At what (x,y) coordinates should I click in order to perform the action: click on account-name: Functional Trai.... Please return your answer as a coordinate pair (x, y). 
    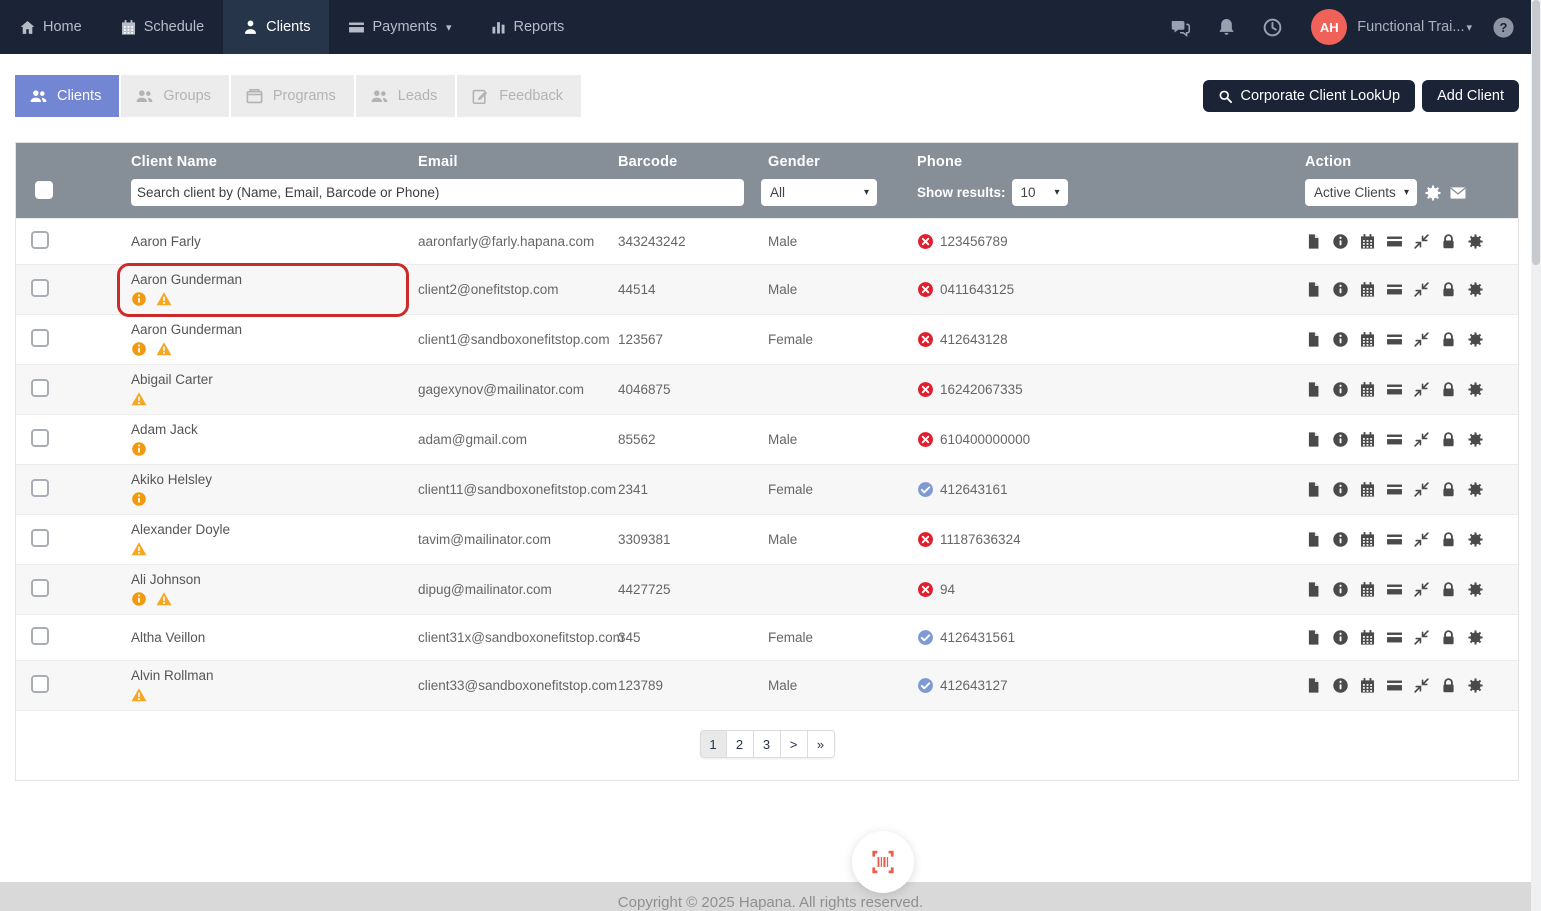
    Looking at the image, I should click on (1410, 27).